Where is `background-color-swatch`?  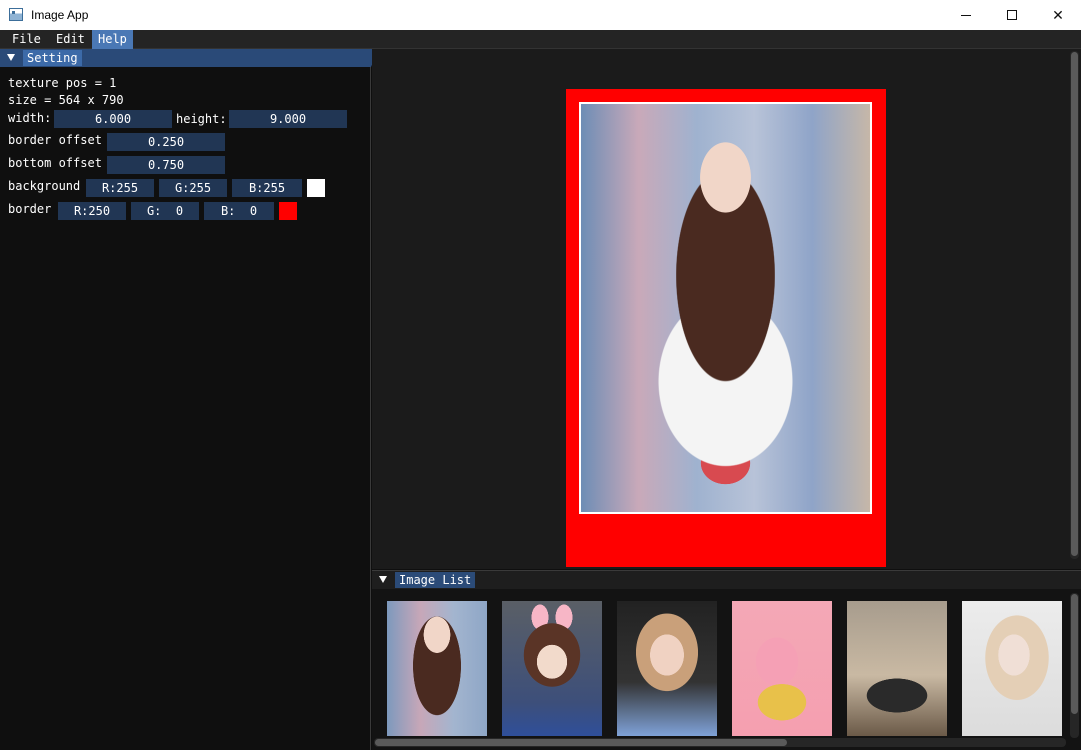
background-color-swatch is located at coordinates (316, 188).